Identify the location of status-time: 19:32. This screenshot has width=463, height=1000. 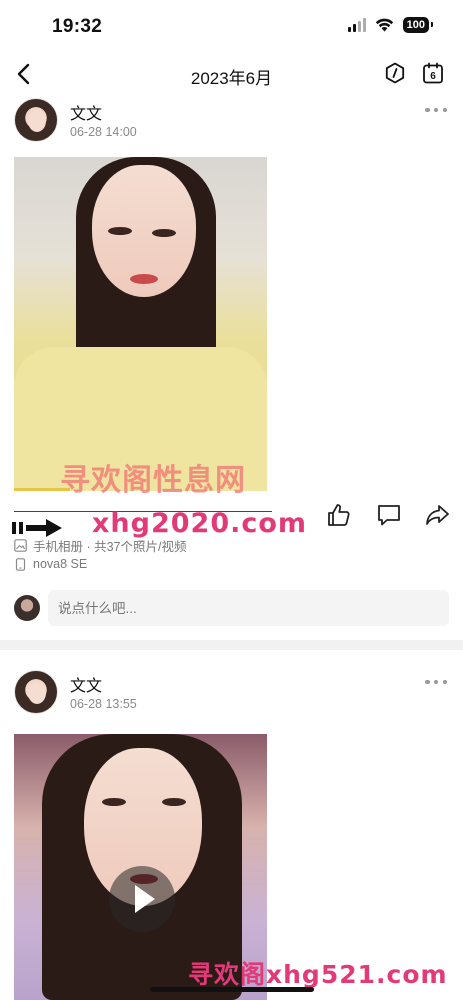
(77, 26).